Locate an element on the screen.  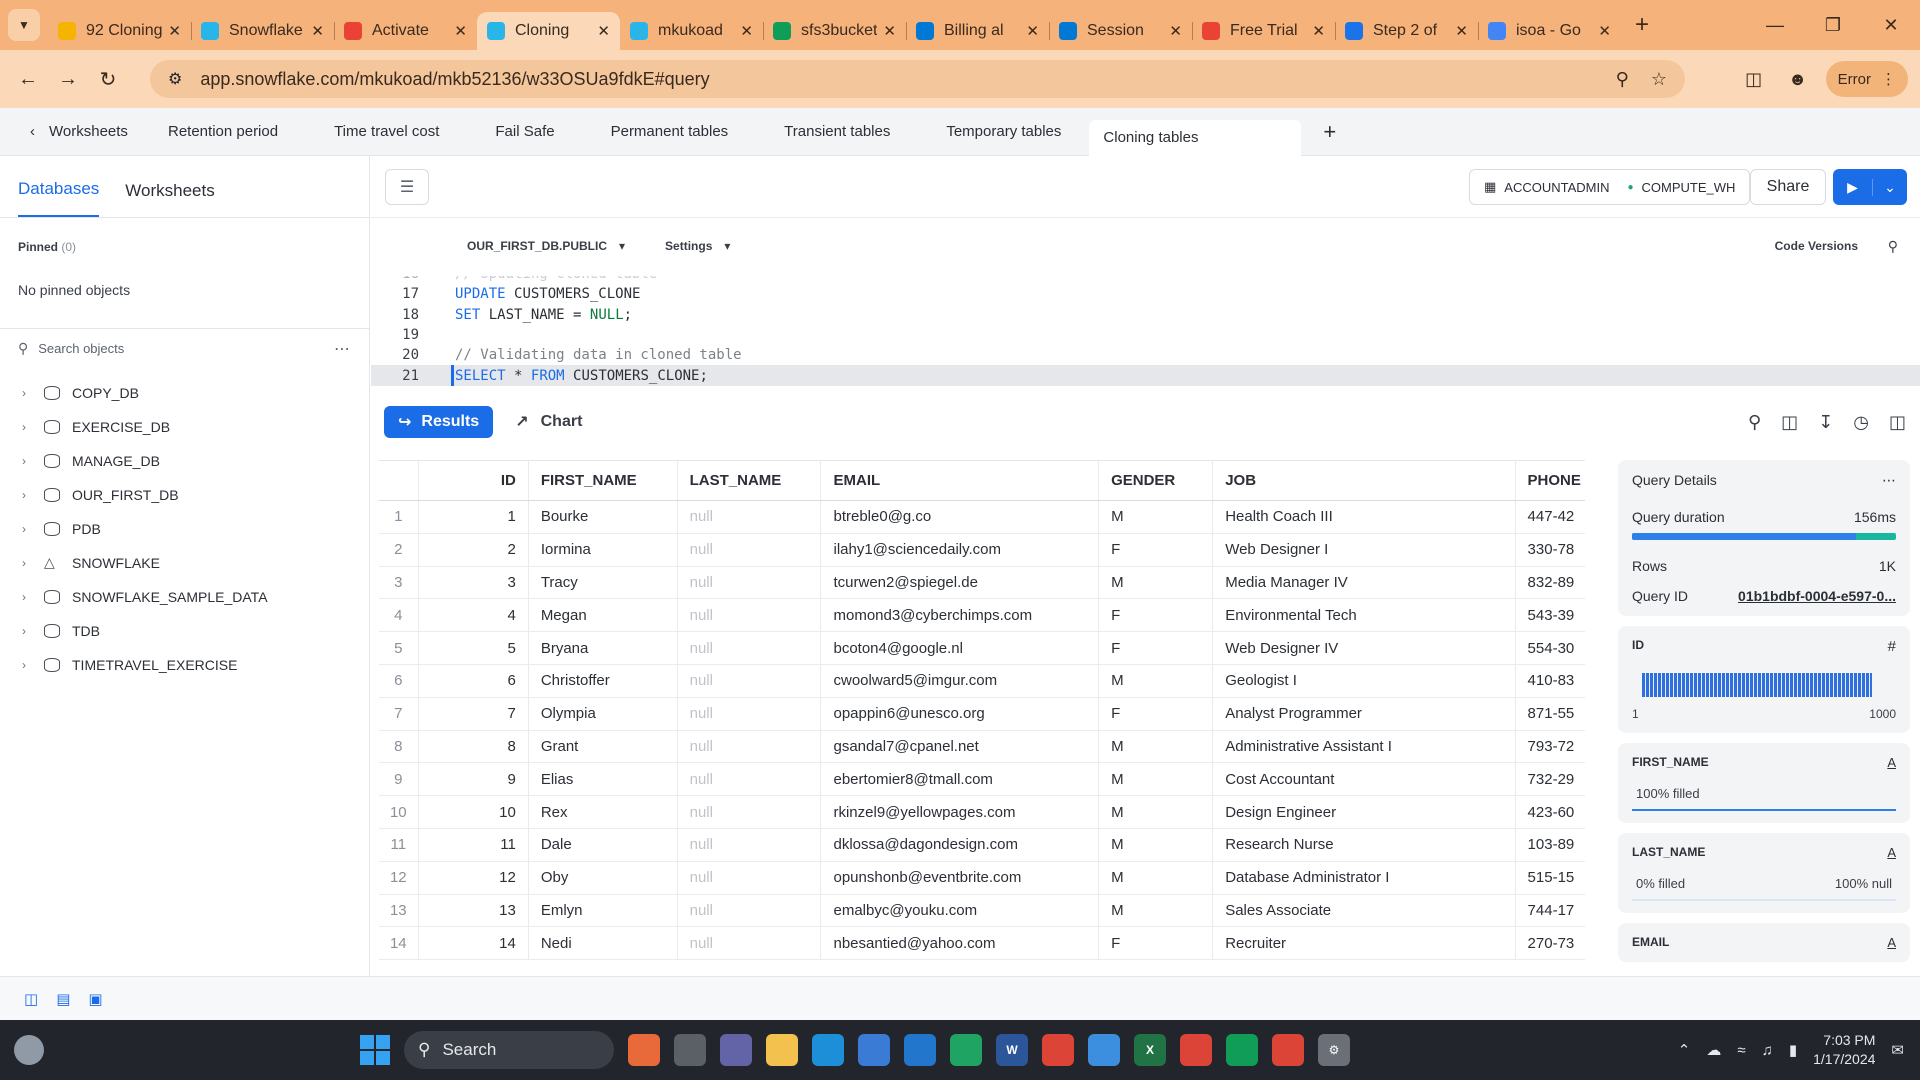
cell-email: ebertomier8@tmall.com is located at coordinates (960, 779).